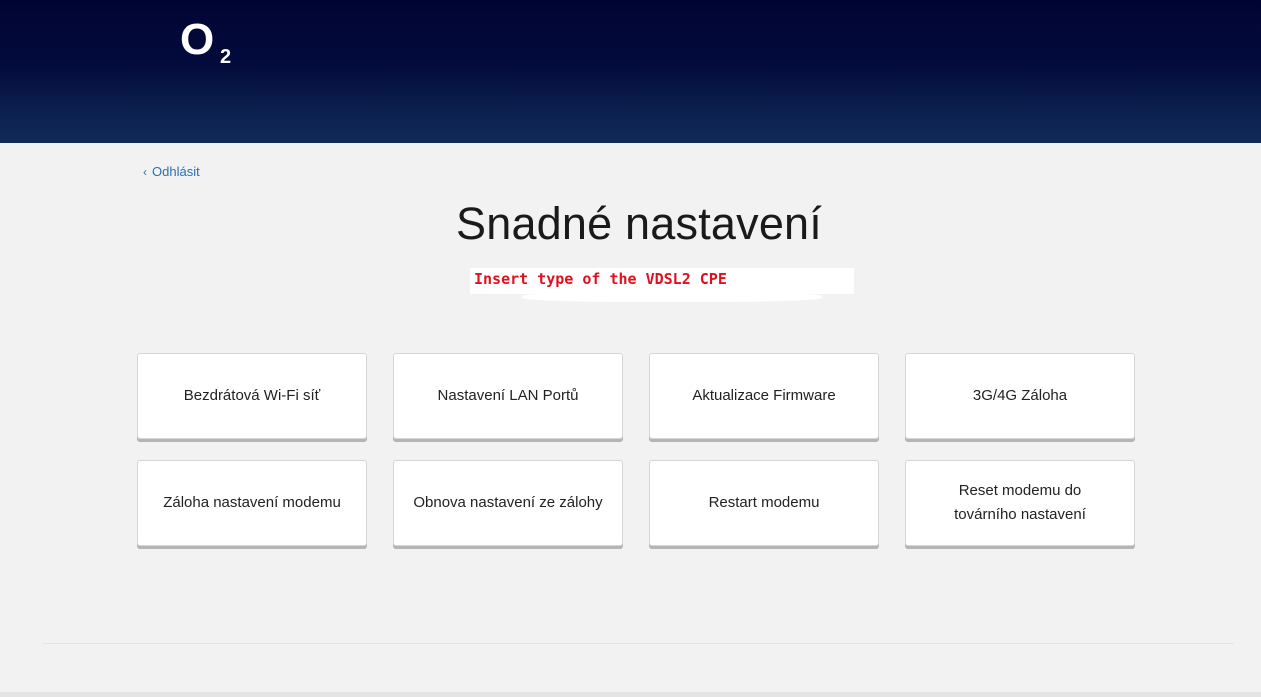 The image size is (1261, 697). Describe the element at coordinates (639, 223) in the screenshot. I see `page-title: Snadné nastavení` at that location.